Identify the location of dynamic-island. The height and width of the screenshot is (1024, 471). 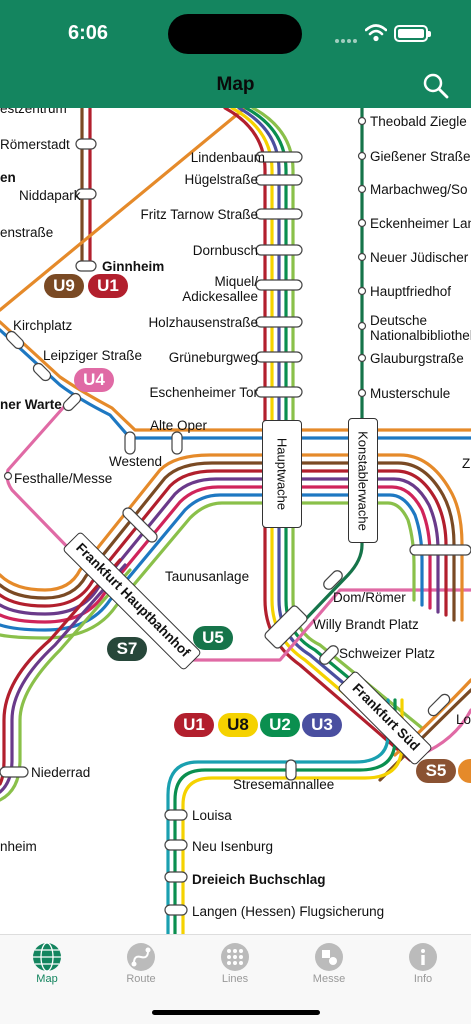
(235, 34).